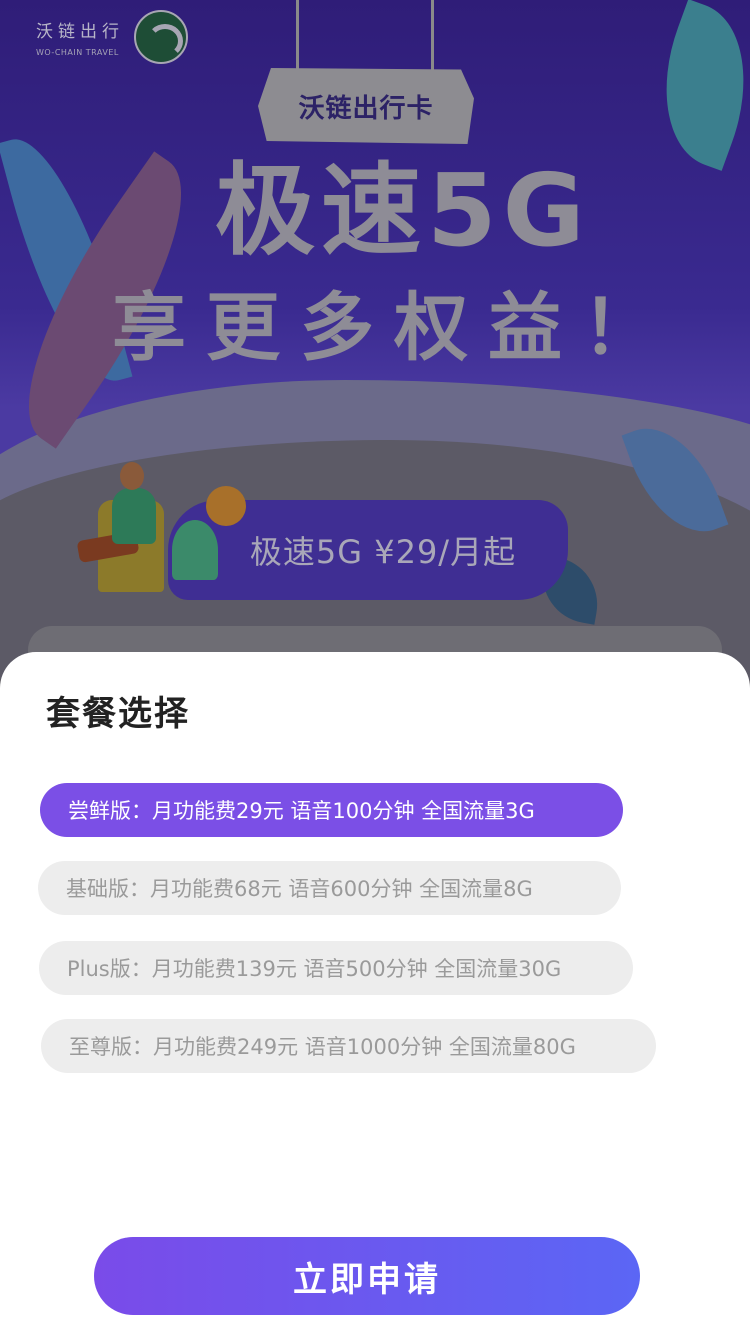 Image resolution: width=750 pixels, height=1344 pixels. I want to click on brand-logo: 沃链出行 WO-CHAIN TRAVEL, so click(112, 37).